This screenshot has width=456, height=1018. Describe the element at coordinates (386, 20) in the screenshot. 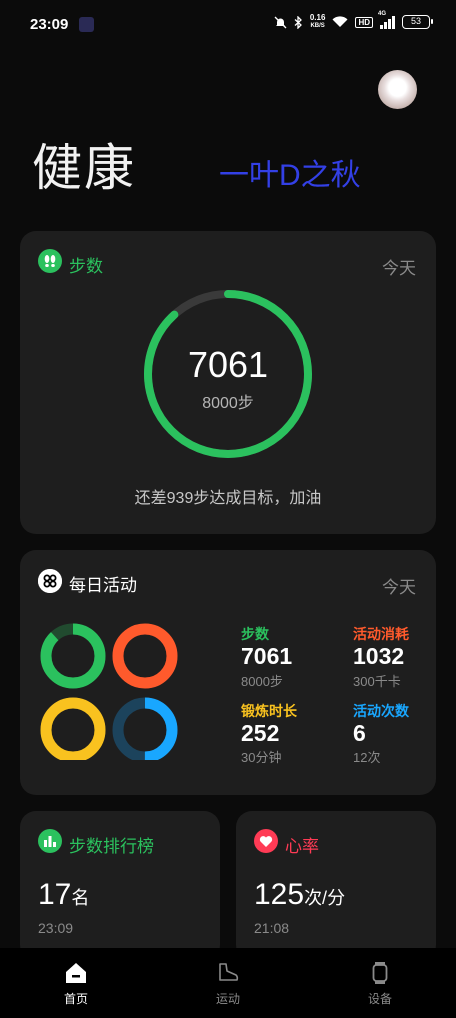

I see `signal-icon: 4G` at that location.